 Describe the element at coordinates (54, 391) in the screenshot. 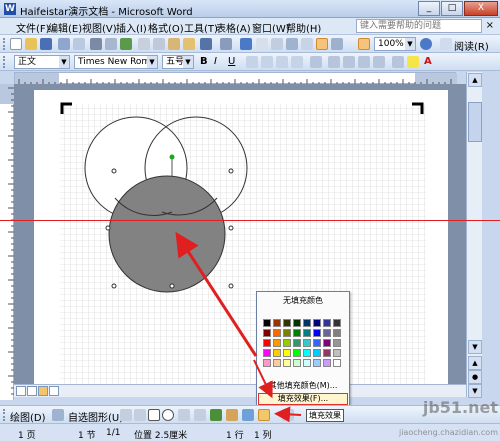

I see `outline-view-icon` at that location.